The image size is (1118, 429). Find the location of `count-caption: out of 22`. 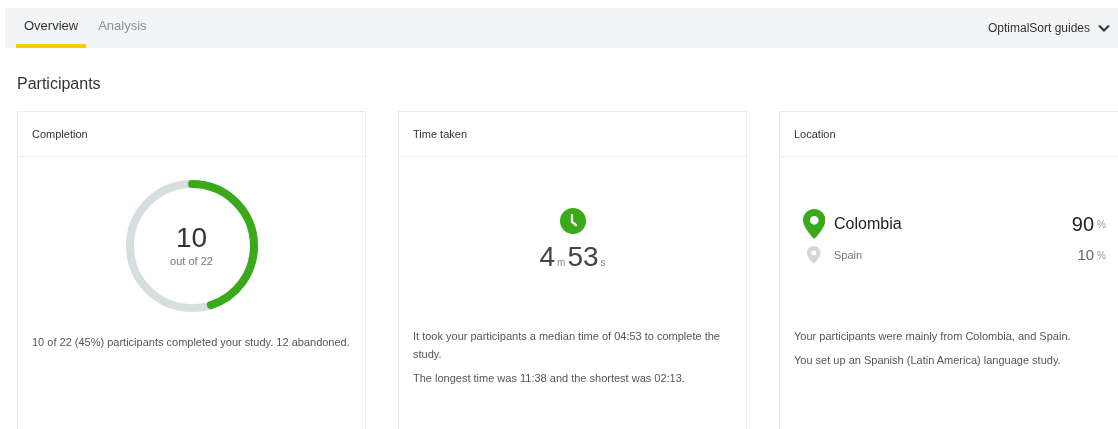

count-caption: out of 22 is located at coordinates (191, 261).